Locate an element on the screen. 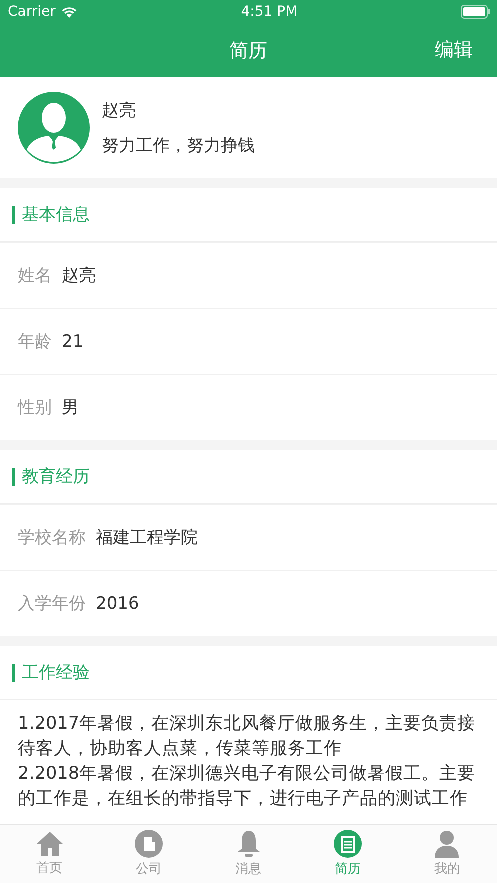 The height and width of the screenshot is (883, 497). person-icon is located at coordinates (447, 844).